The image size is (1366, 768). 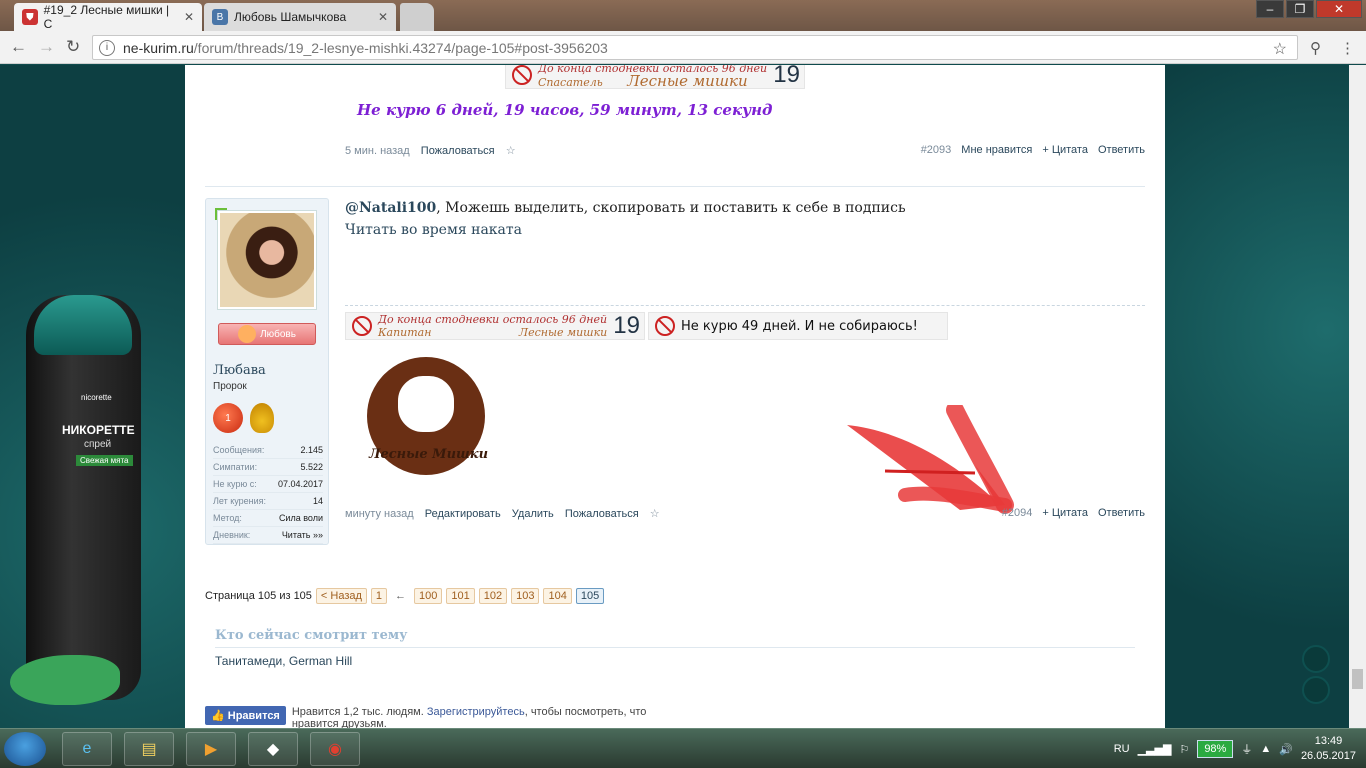 I want to click on read-link: Читать во время наката, so click(x=433, y=230).